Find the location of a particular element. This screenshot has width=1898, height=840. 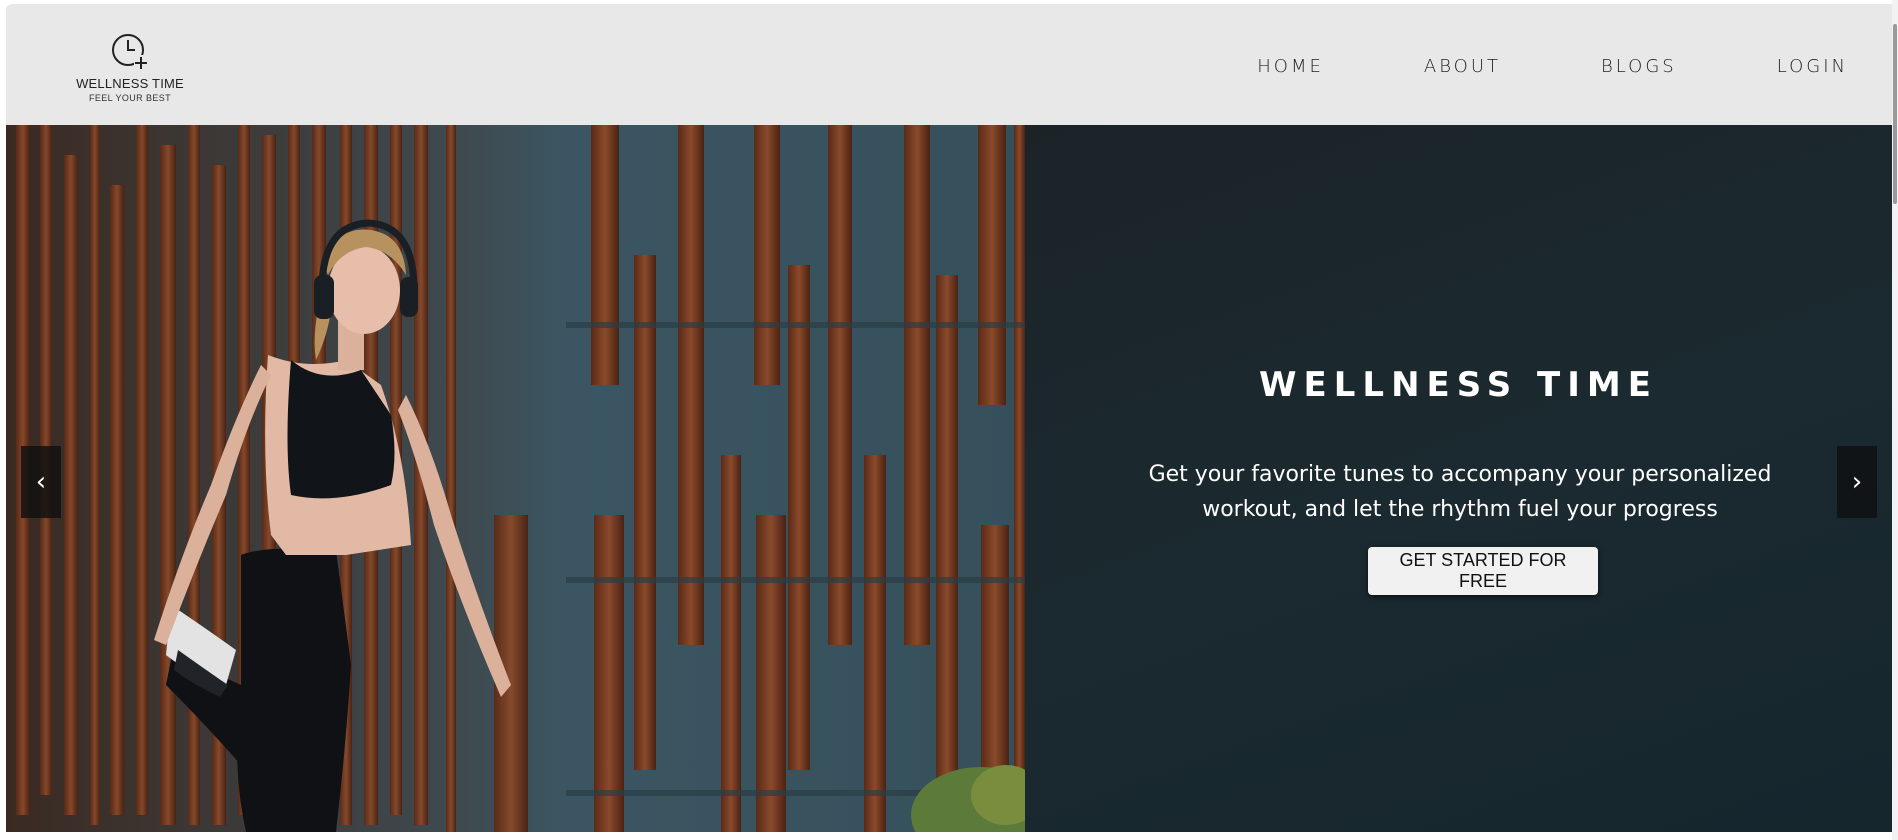

logo: WELLNESS TIME FEEL YOUR BEST is located at coordinates (130, 66).